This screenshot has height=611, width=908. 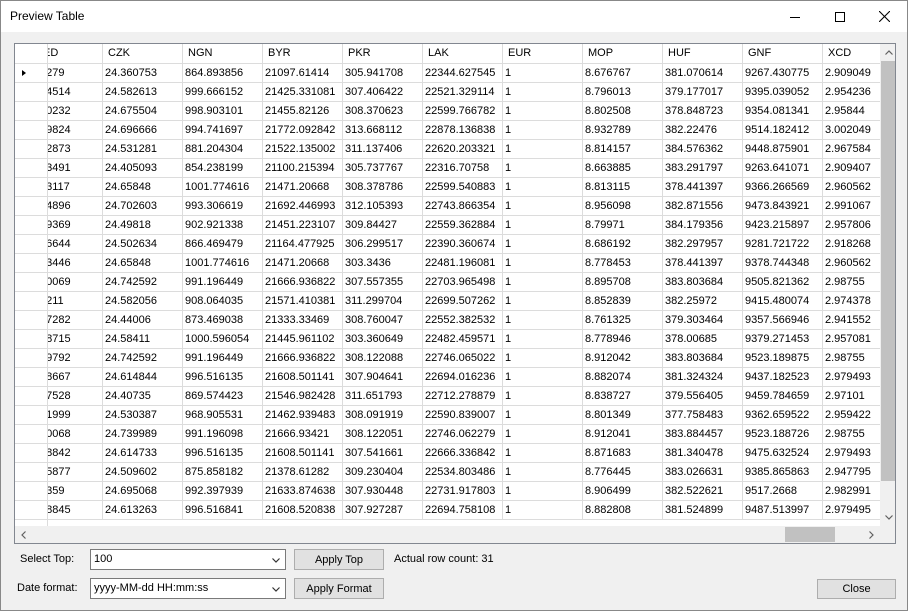 I want to click on table-cell: 24.702603, so click(x=143, y=206).